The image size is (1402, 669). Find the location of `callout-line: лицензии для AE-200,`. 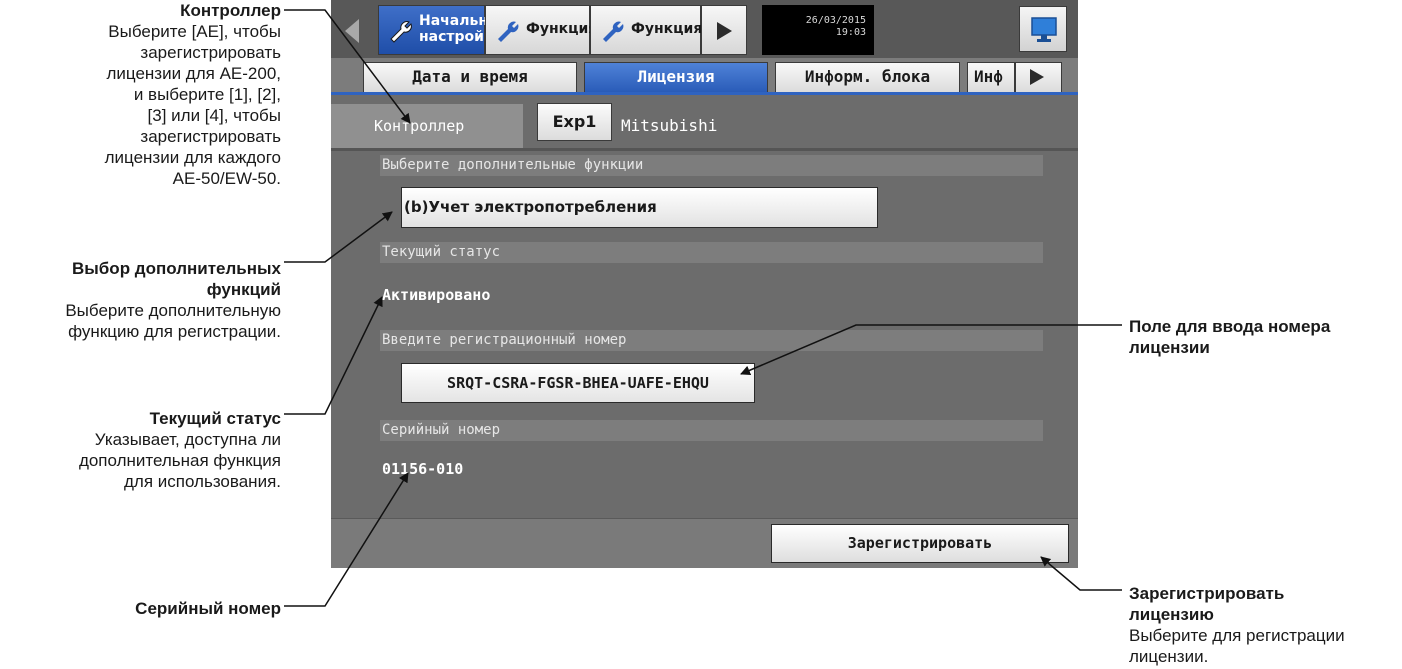

callout-line: лицензии для AE-200, is located at coordinates (193, 73).